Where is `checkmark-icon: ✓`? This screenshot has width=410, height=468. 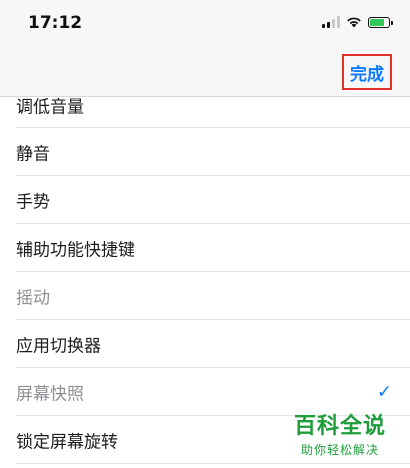
checkmark-icon: ✓ is located at coordinates (384, 391).